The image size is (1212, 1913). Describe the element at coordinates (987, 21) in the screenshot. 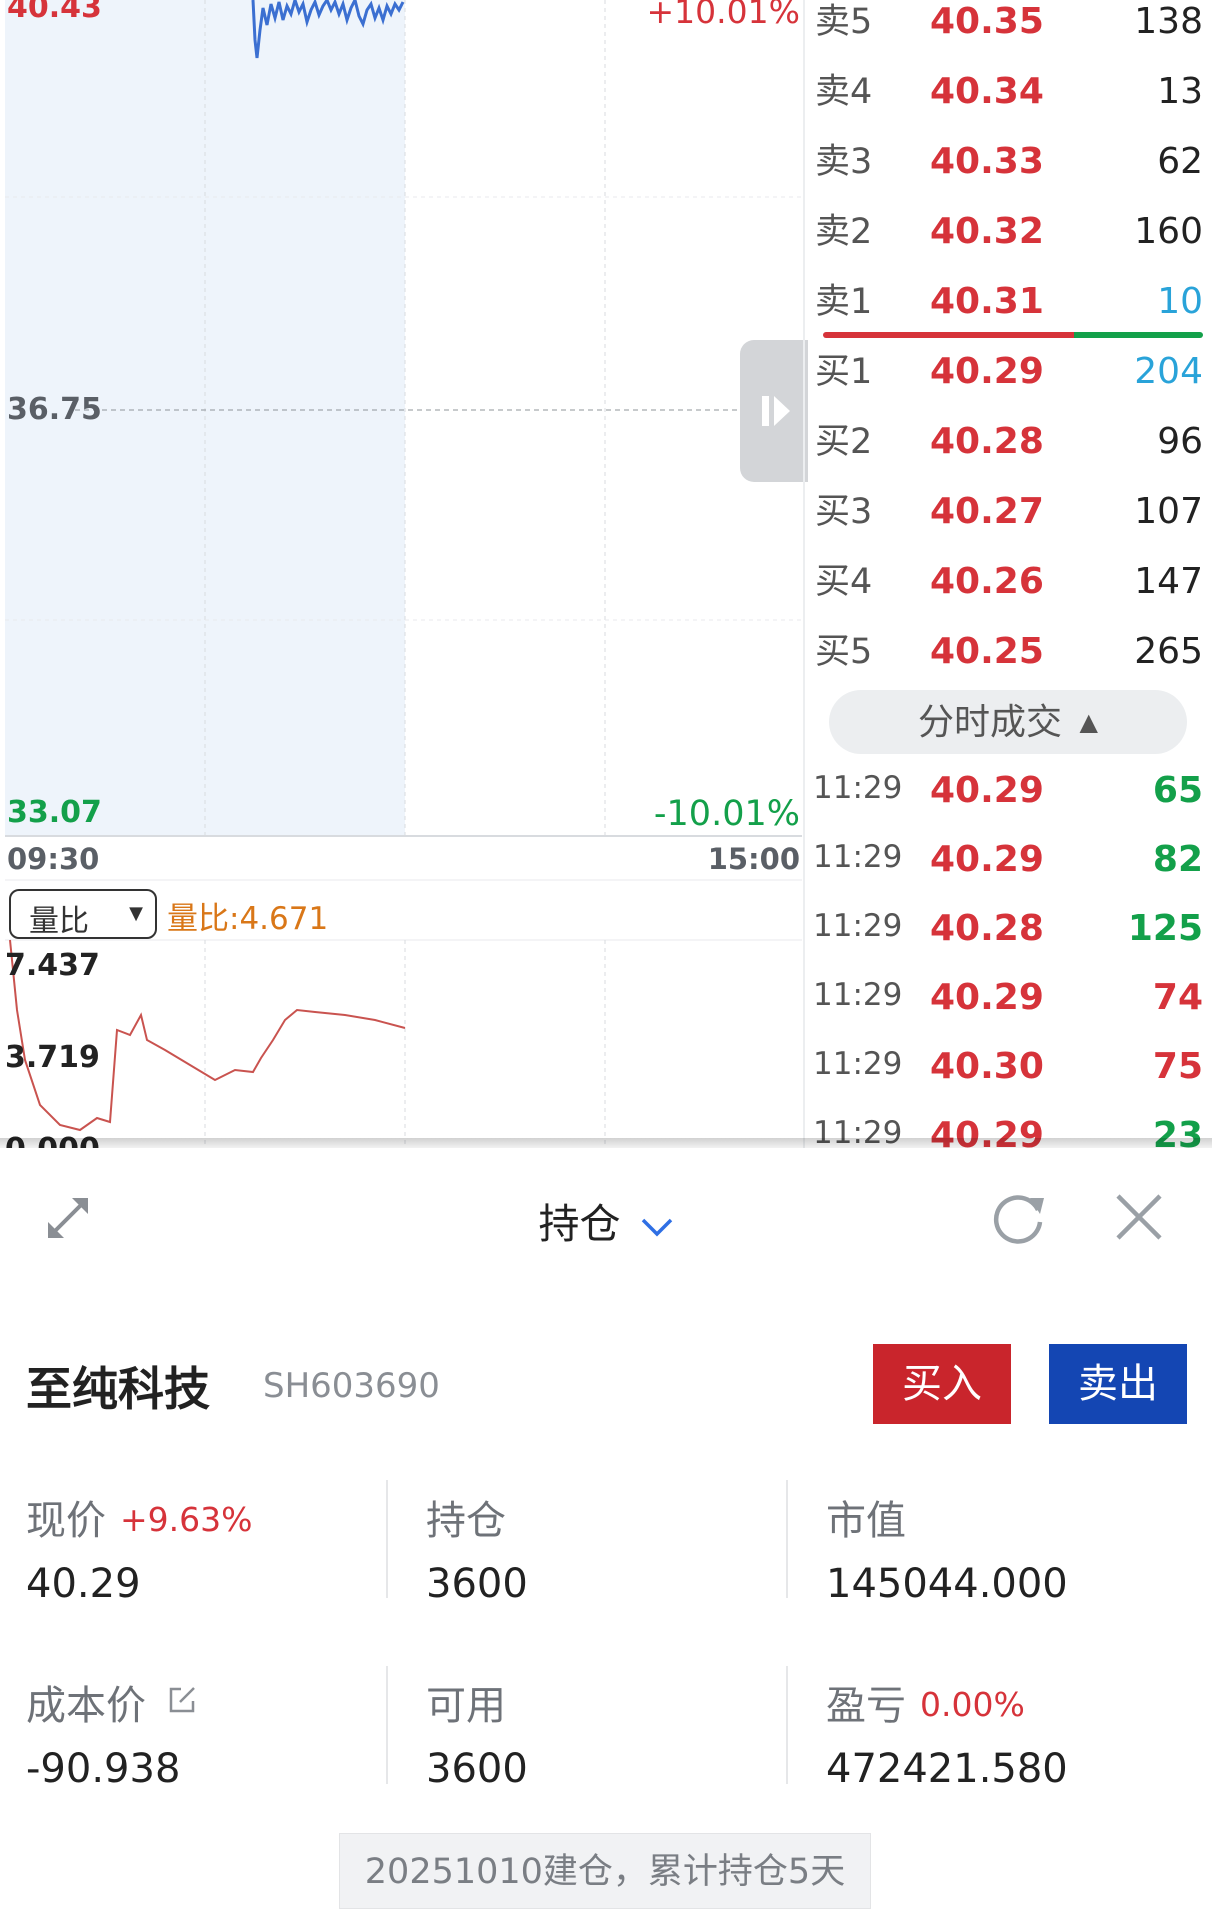

I see `ask-price: 40.35` at that location.